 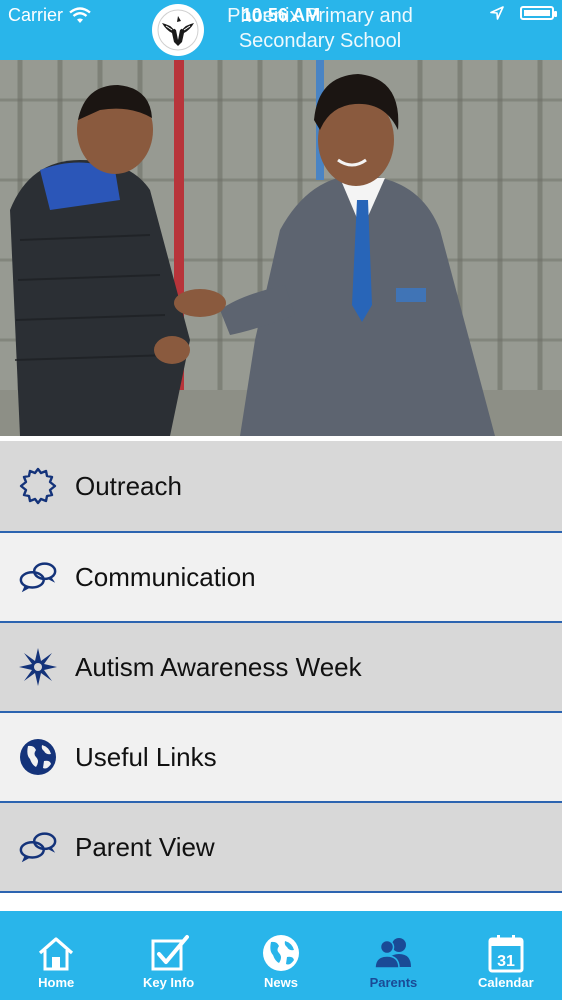 What do you see at coordinates (218, 666) in the screenshot?
I see `menu-label: Autism Awareness Week` at bounding box center [218, 666].